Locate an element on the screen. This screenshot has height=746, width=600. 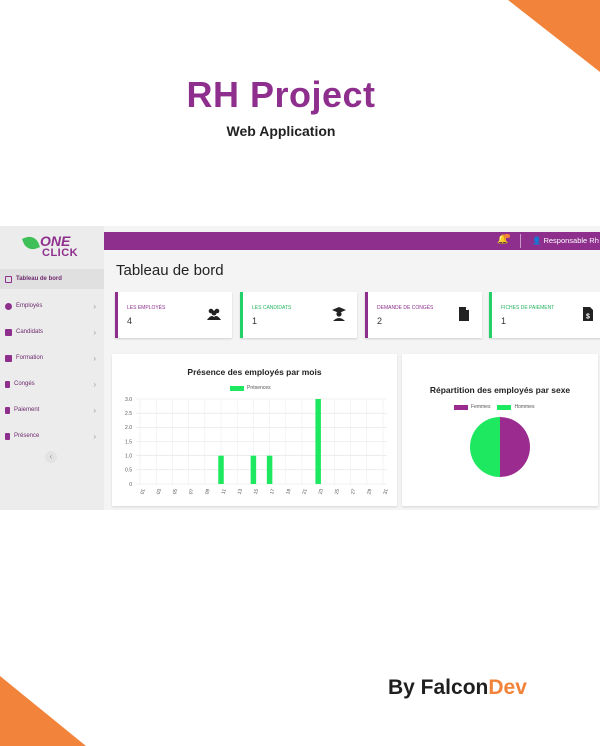
x-tick-label: 21 is located at coordinates (305, 491).